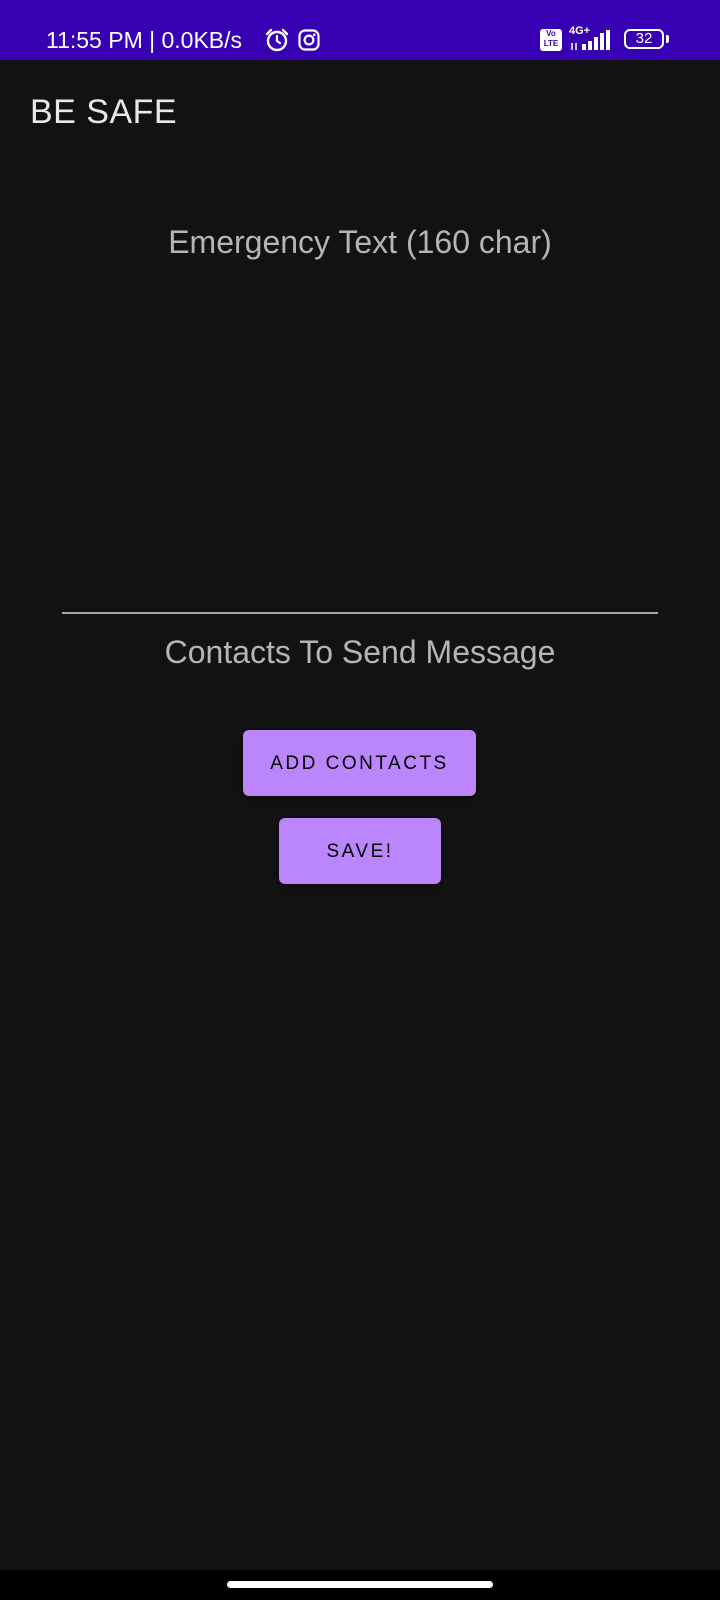 The height and width of the screenshot is (1600, 720). I want to click on instagram-icon, so click(309, 40).